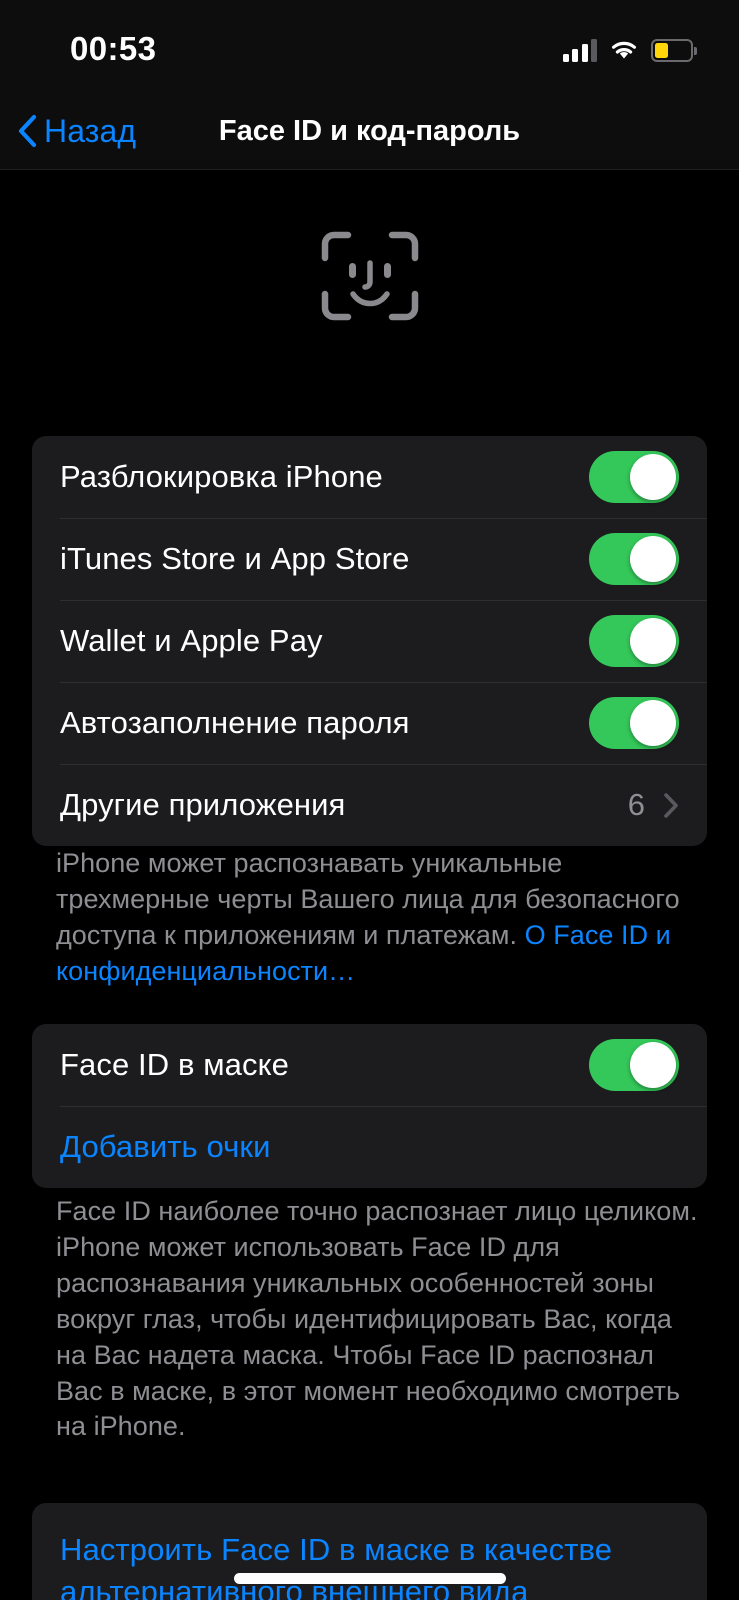  What do you see at coordinates (369, 805) in the screenshot?
I see `row-other-apps: Другие приложения 6` at bounding box center [369, 805].